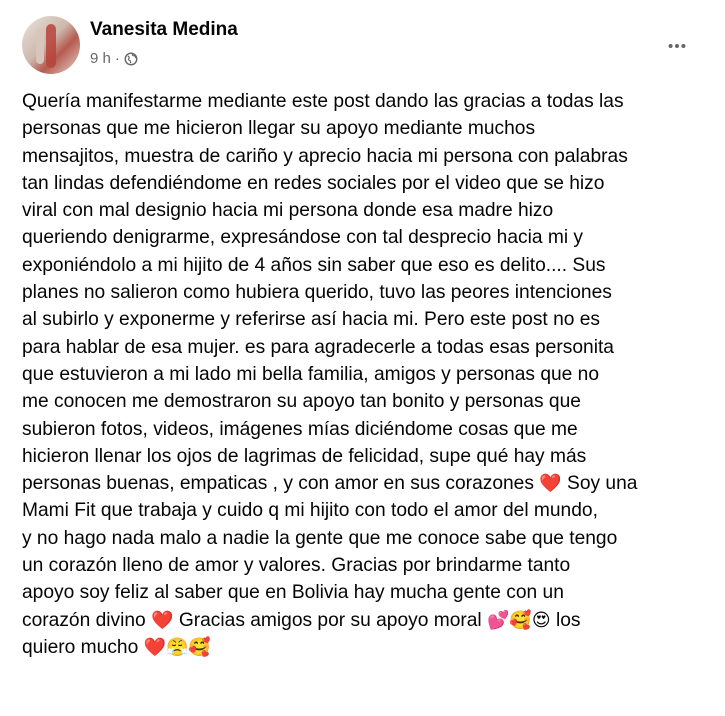  I want to click on globe-icon, so click(131, 58).